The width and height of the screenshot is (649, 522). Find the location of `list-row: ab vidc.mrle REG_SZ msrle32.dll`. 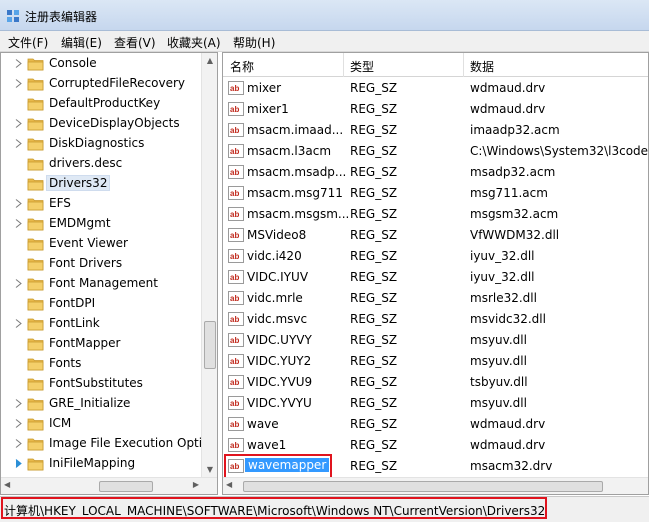

list-row: ab vidc.mrle REG_SZ msrle32.dll is located at coordinates (435, 298).